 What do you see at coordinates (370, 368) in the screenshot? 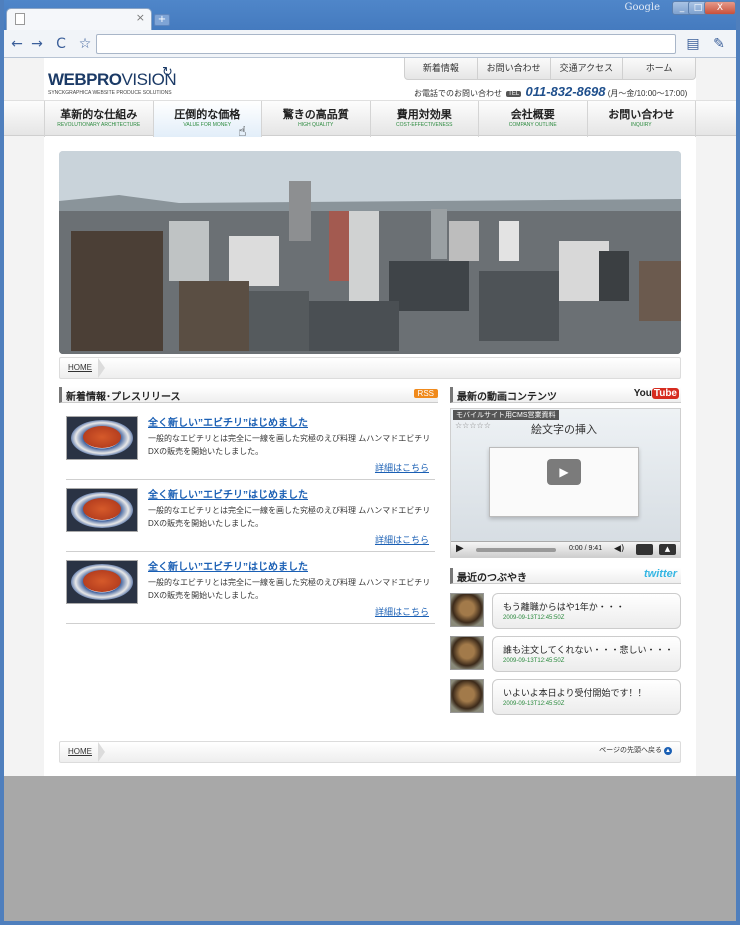
I see `breadcrumb: HOME` at bounding box center [370, 368].